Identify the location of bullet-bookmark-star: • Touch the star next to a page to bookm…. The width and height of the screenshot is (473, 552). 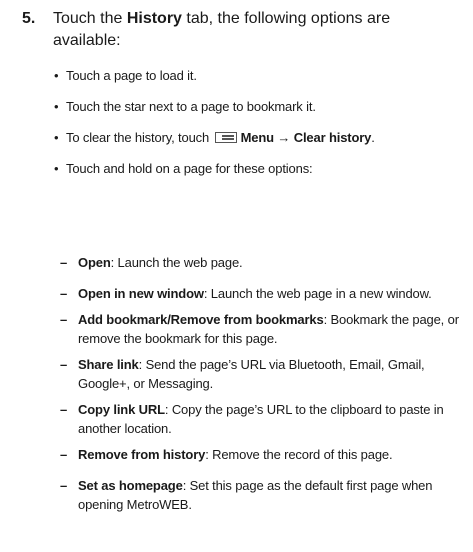
(259, 106).